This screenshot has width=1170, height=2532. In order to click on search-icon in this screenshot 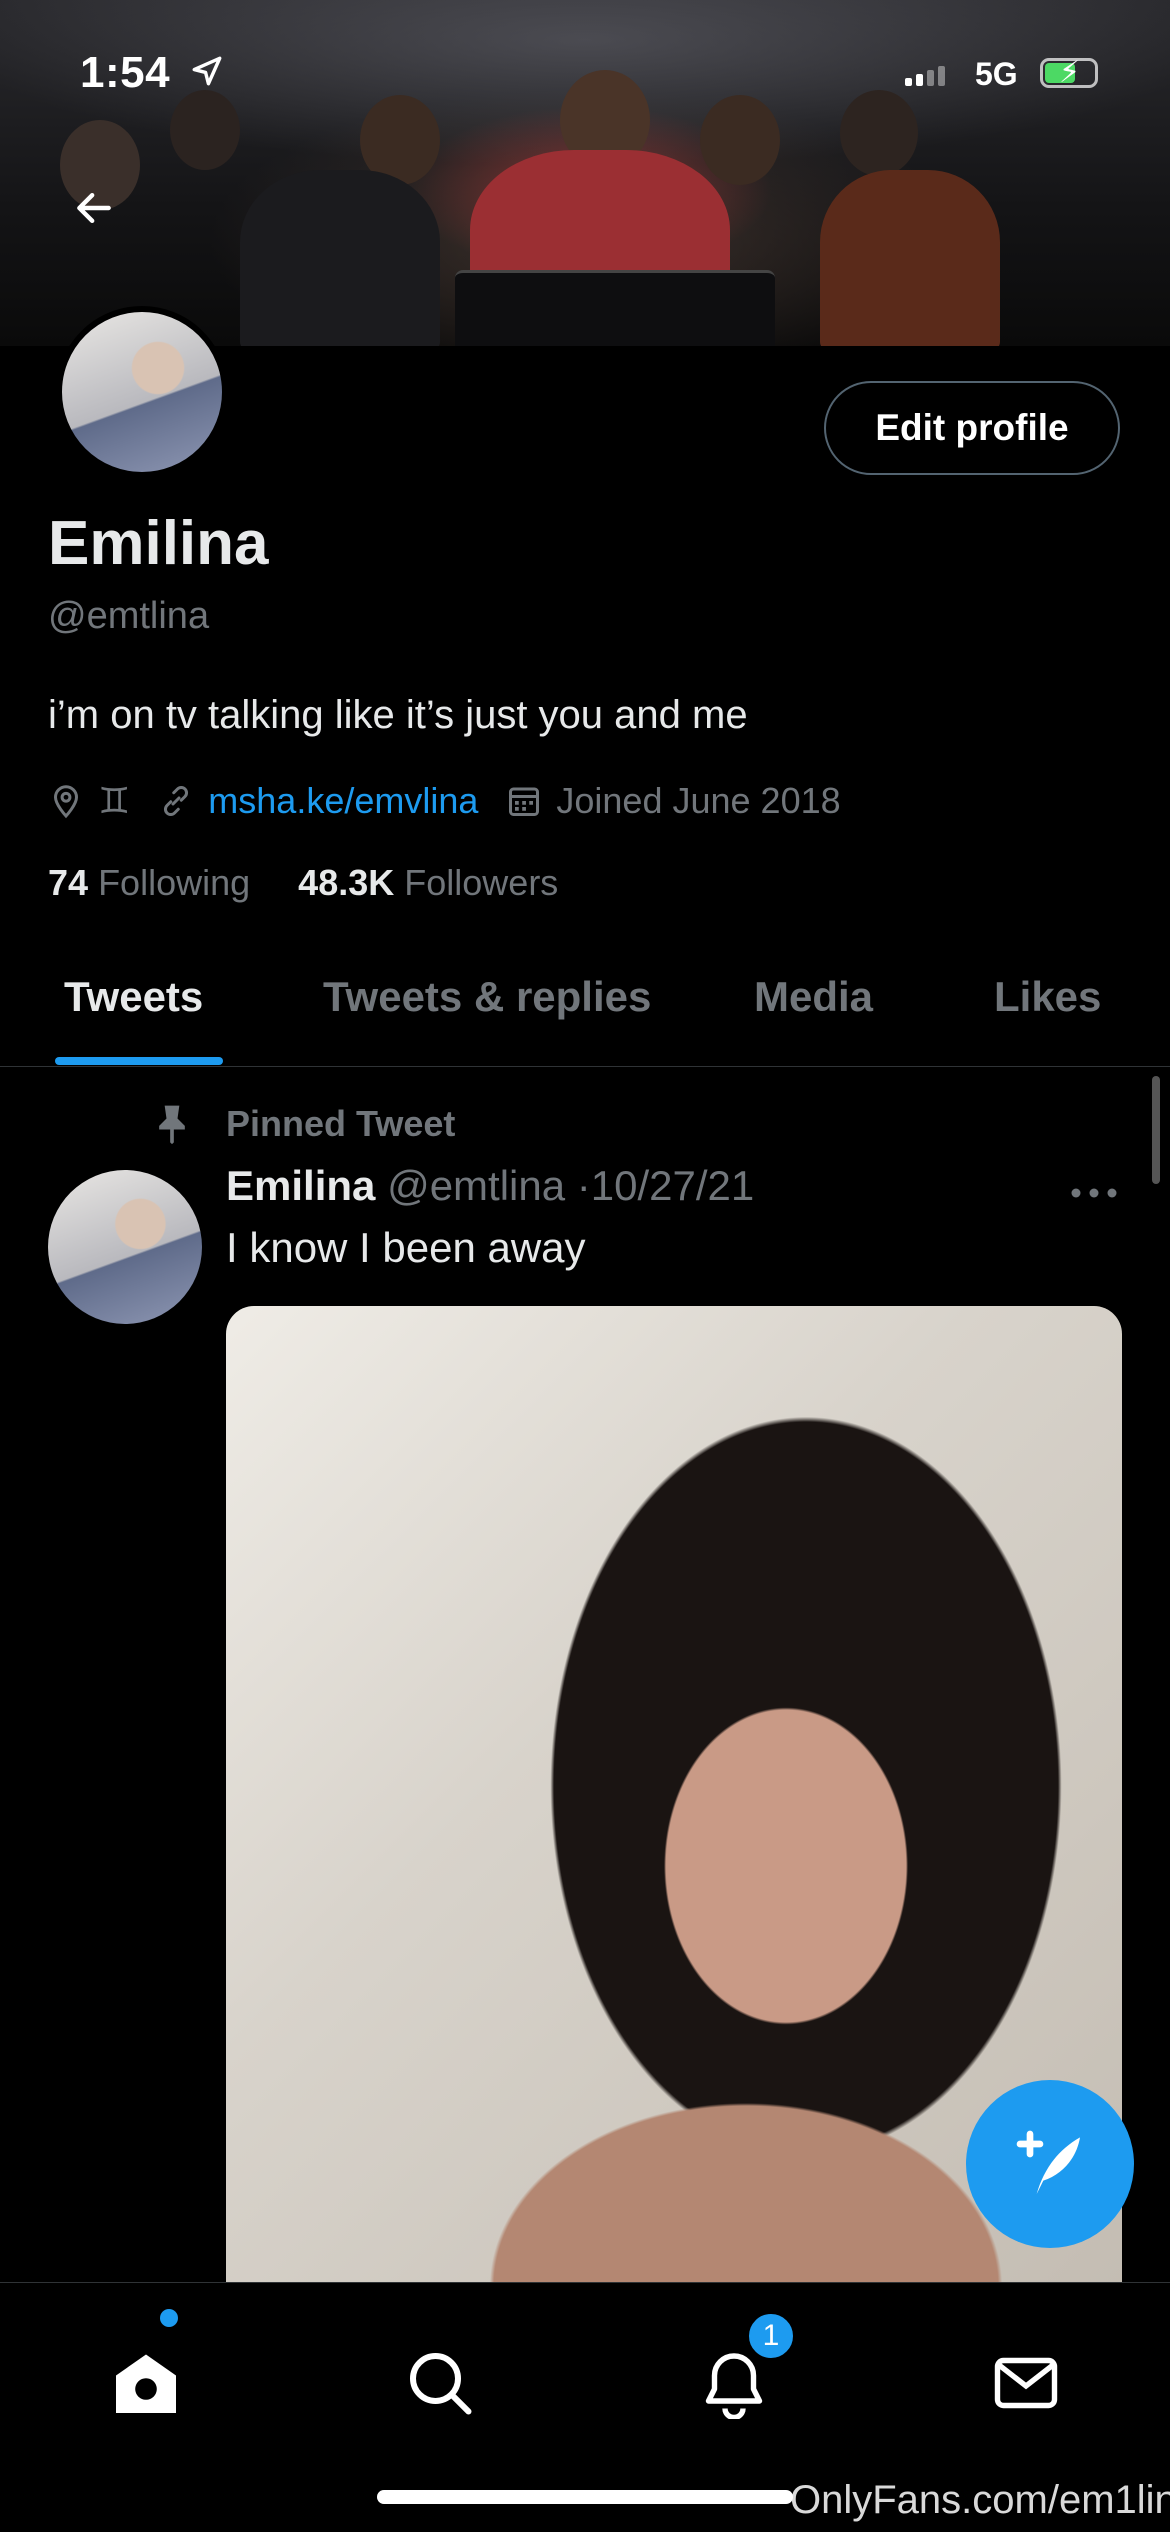, I will do `click(440, 2383)`.